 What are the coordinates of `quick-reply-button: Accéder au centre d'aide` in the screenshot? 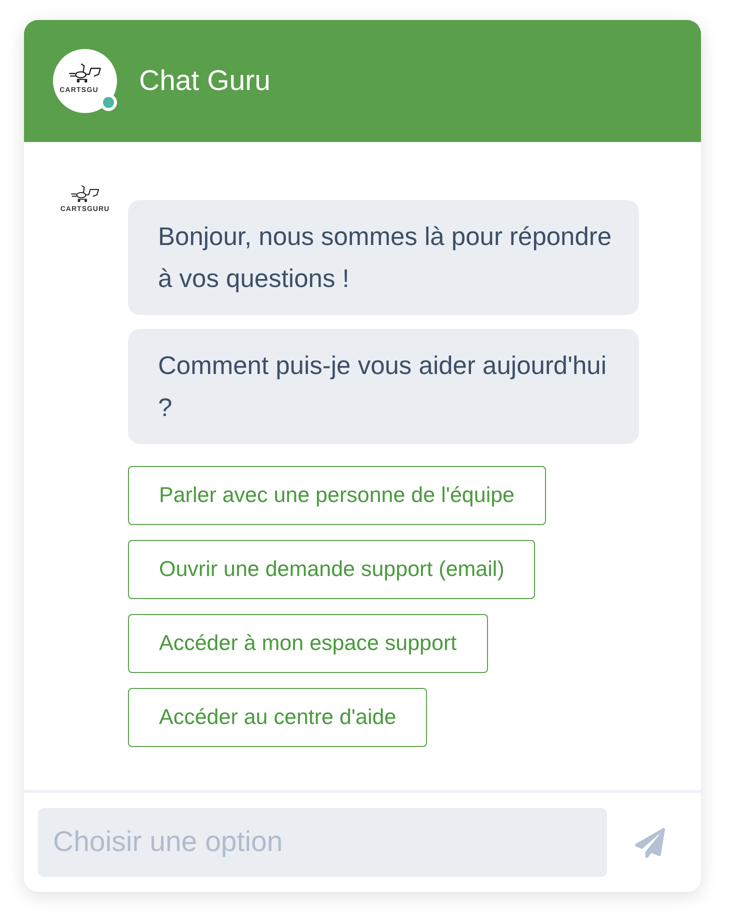 It's located at (278, 717).